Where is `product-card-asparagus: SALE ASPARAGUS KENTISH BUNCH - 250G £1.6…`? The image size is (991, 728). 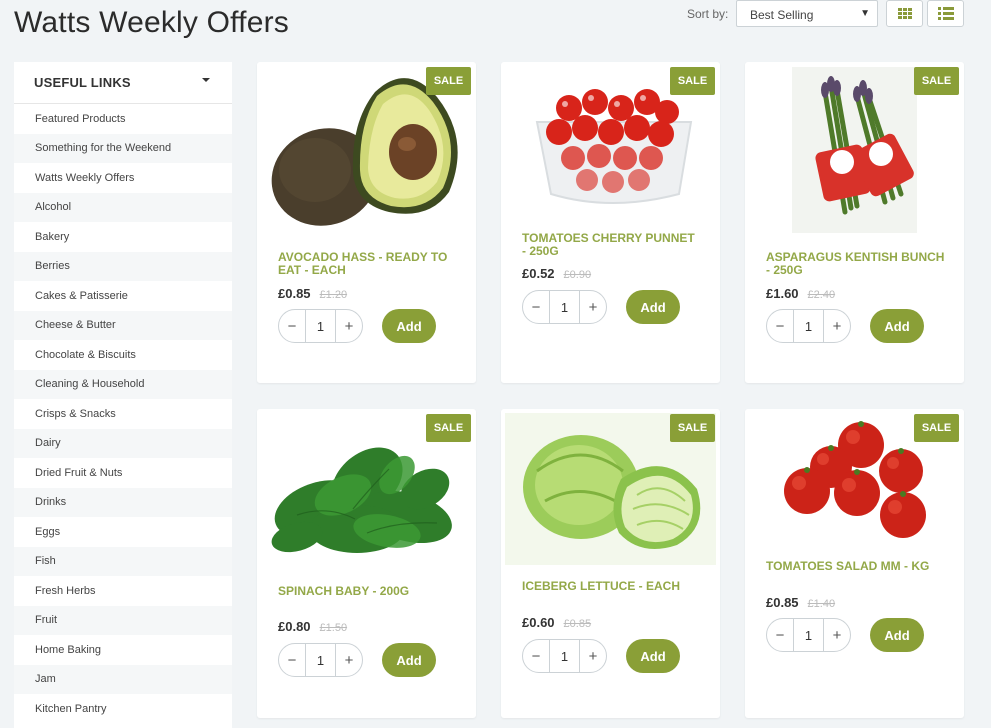 product-card-asparagus: SALE ASPARAGUS KENTISH BUNCH - 250G £1.6… is located at coordinates (854, 222).